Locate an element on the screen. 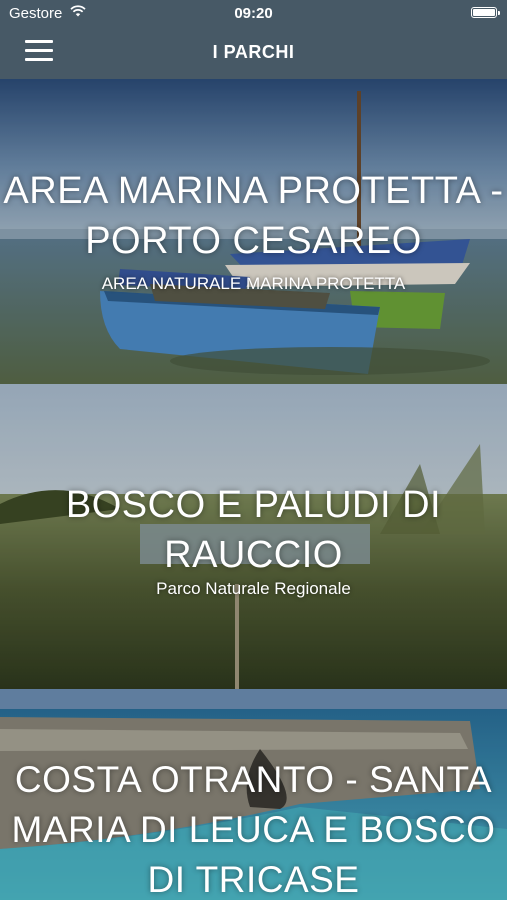 Image resolution: width=507 pixels, height=900 pixels. park-name: BOSCO E PALUDI DI RAUCCIO is located at coordinates (253, 530).